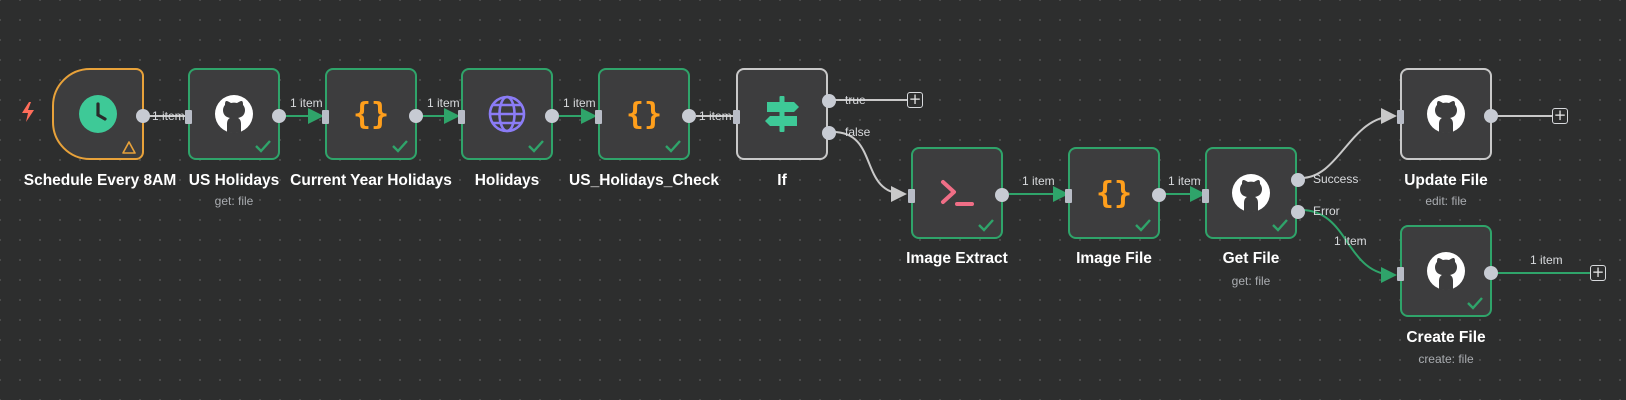 The height and width of the screenshot is (400, 1626). Describe the element at coordinates (1446, 180) in the screenshot. I see `node-title: Update File` at that location.